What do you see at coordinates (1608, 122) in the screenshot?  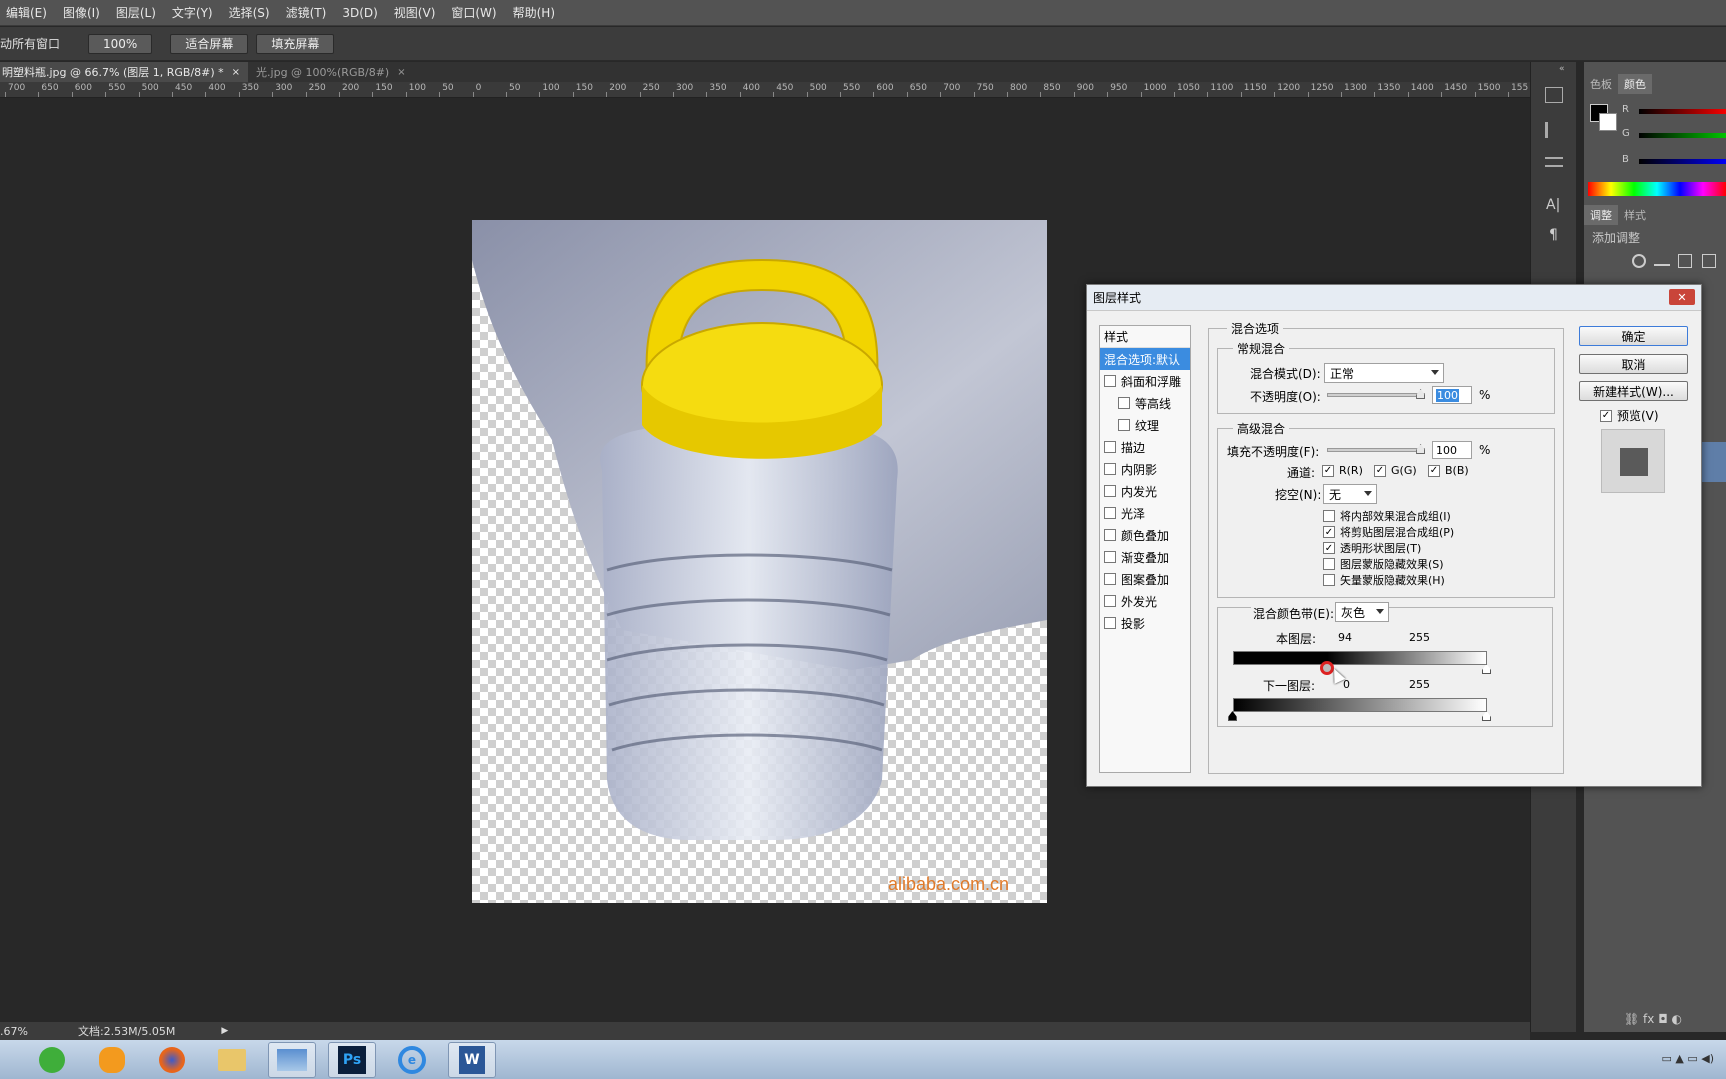 I see `background-swatch` at bounding box center [1608, 122].